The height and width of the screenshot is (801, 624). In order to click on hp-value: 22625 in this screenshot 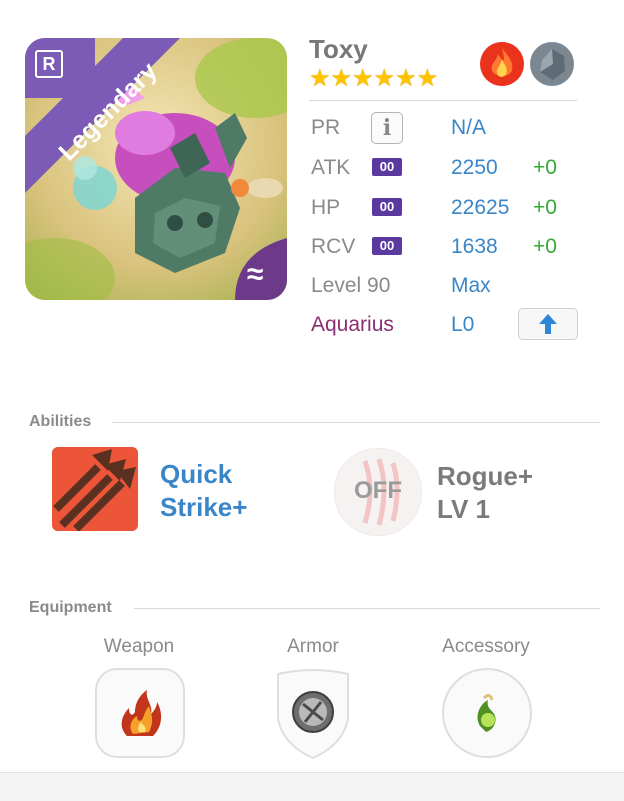, I will do `click(480, 207)`.